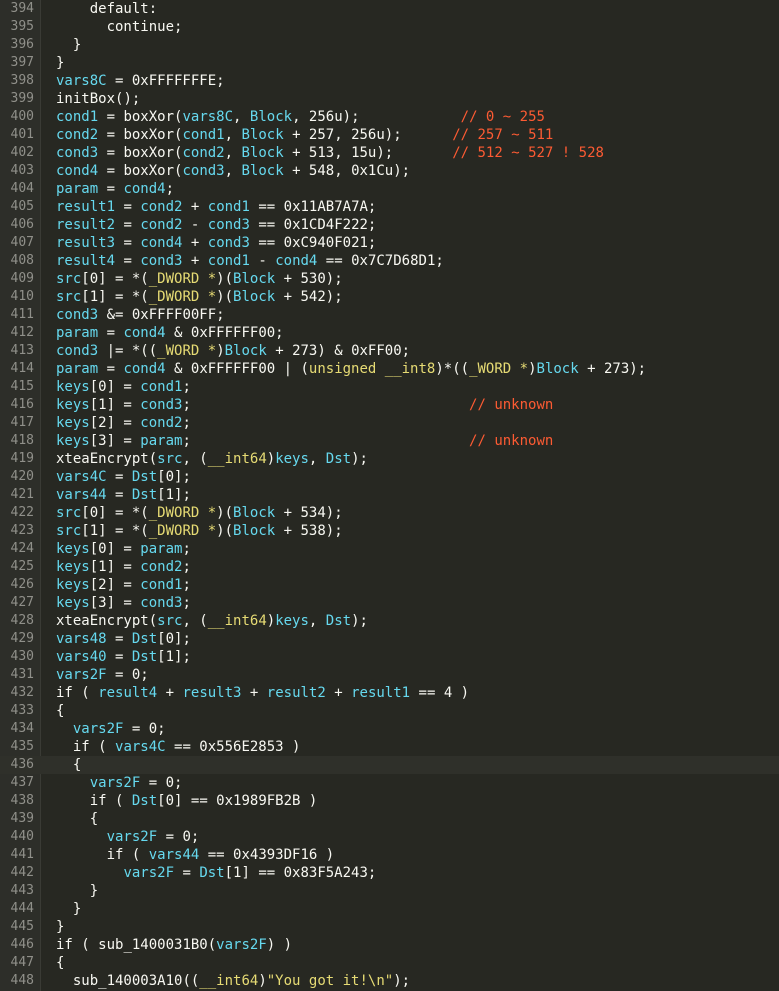 The image size is (779, 991). Describe the element at coordinates (389, 945) in the screenshot. I see `code-line: 446 if ( sub_1400031B0(vars2F) )` at that location.